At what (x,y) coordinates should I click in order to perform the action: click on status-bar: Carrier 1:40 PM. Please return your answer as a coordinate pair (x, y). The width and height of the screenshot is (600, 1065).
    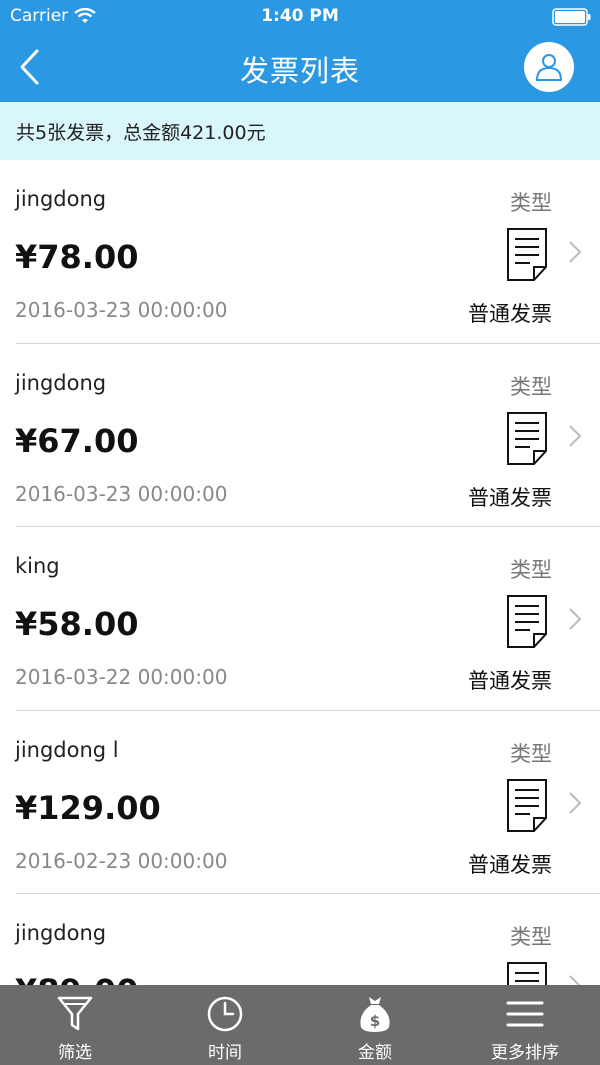
    Looking at the image, I should click on (300, 17).